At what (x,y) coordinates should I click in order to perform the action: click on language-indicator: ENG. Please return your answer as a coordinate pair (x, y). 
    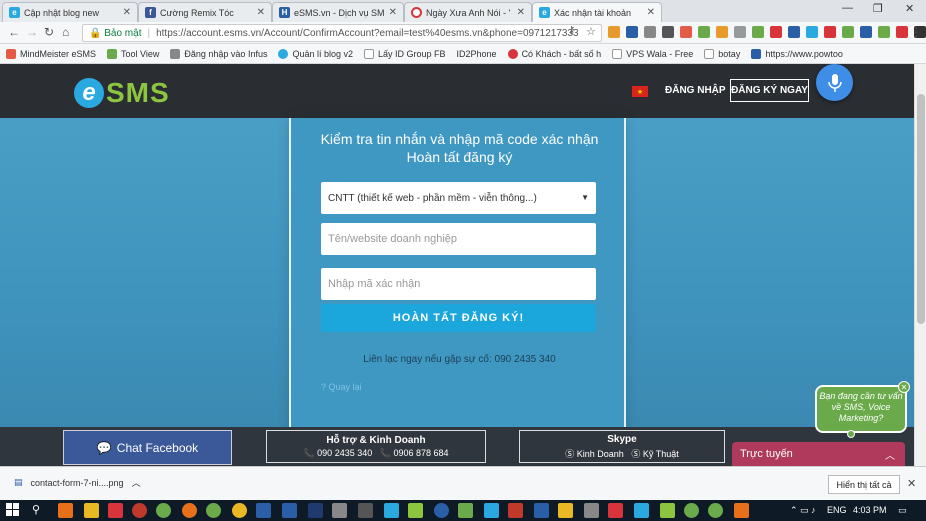
    Looking at the image, I should click on (837, 510).